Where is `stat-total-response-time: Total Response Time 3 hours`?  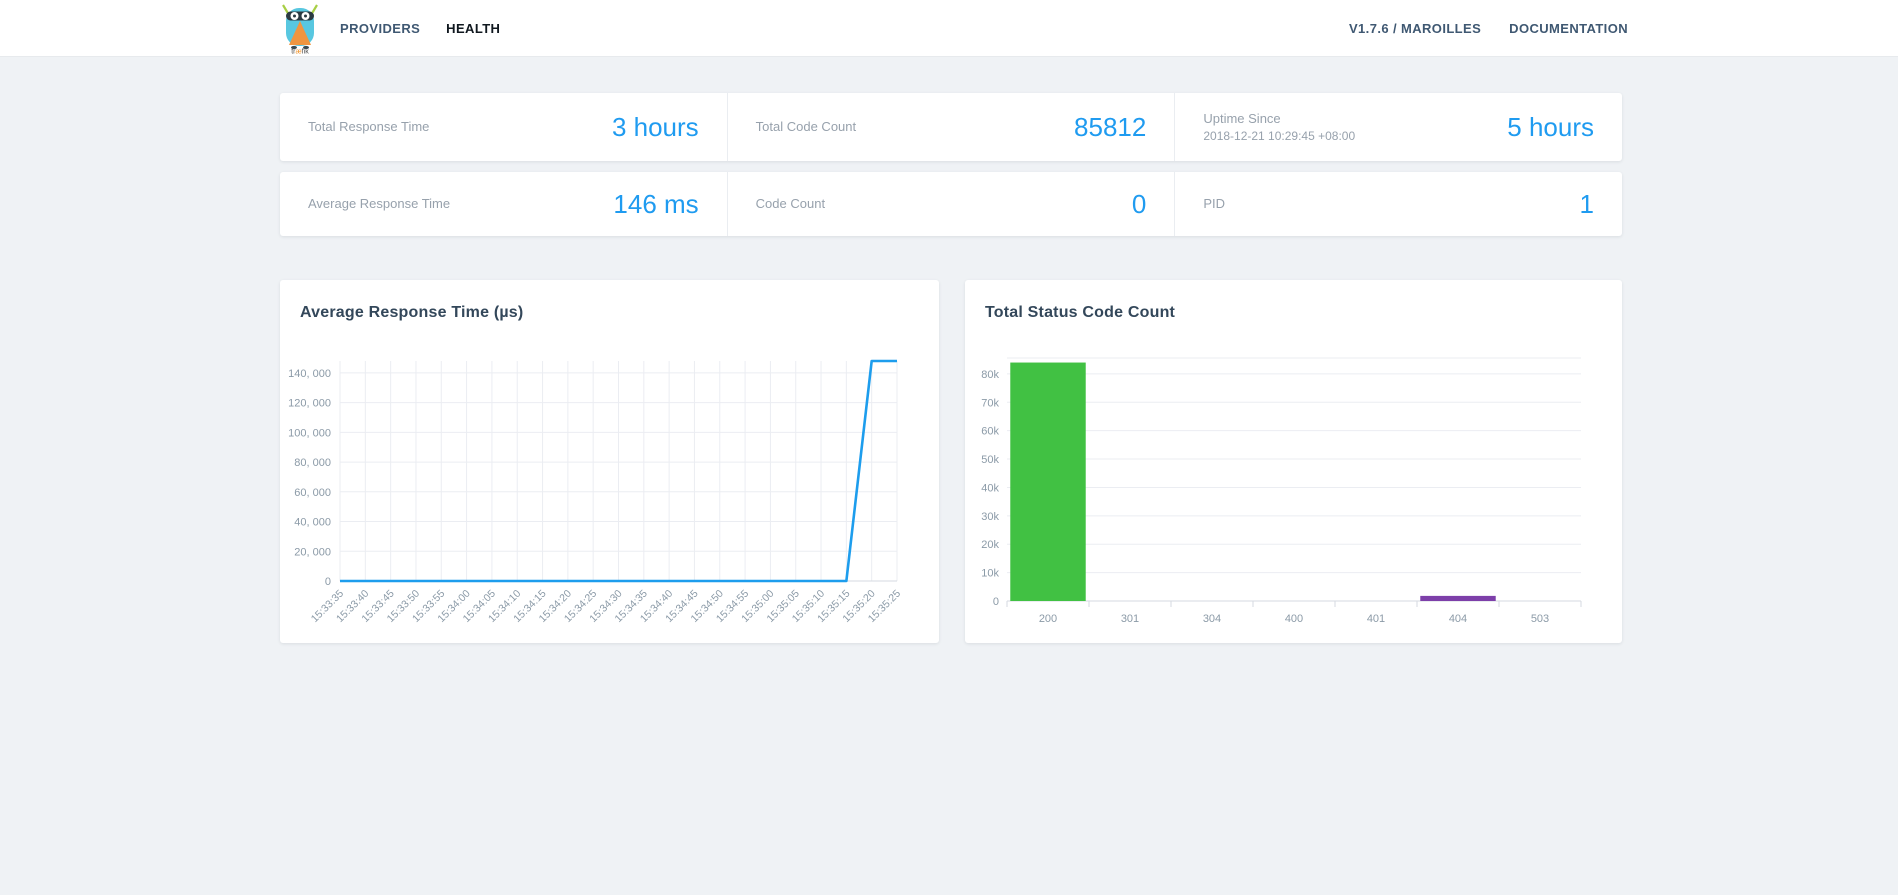
stat-total-response-time: Total Response Time 3 hours is located at coordinates (504, 127).